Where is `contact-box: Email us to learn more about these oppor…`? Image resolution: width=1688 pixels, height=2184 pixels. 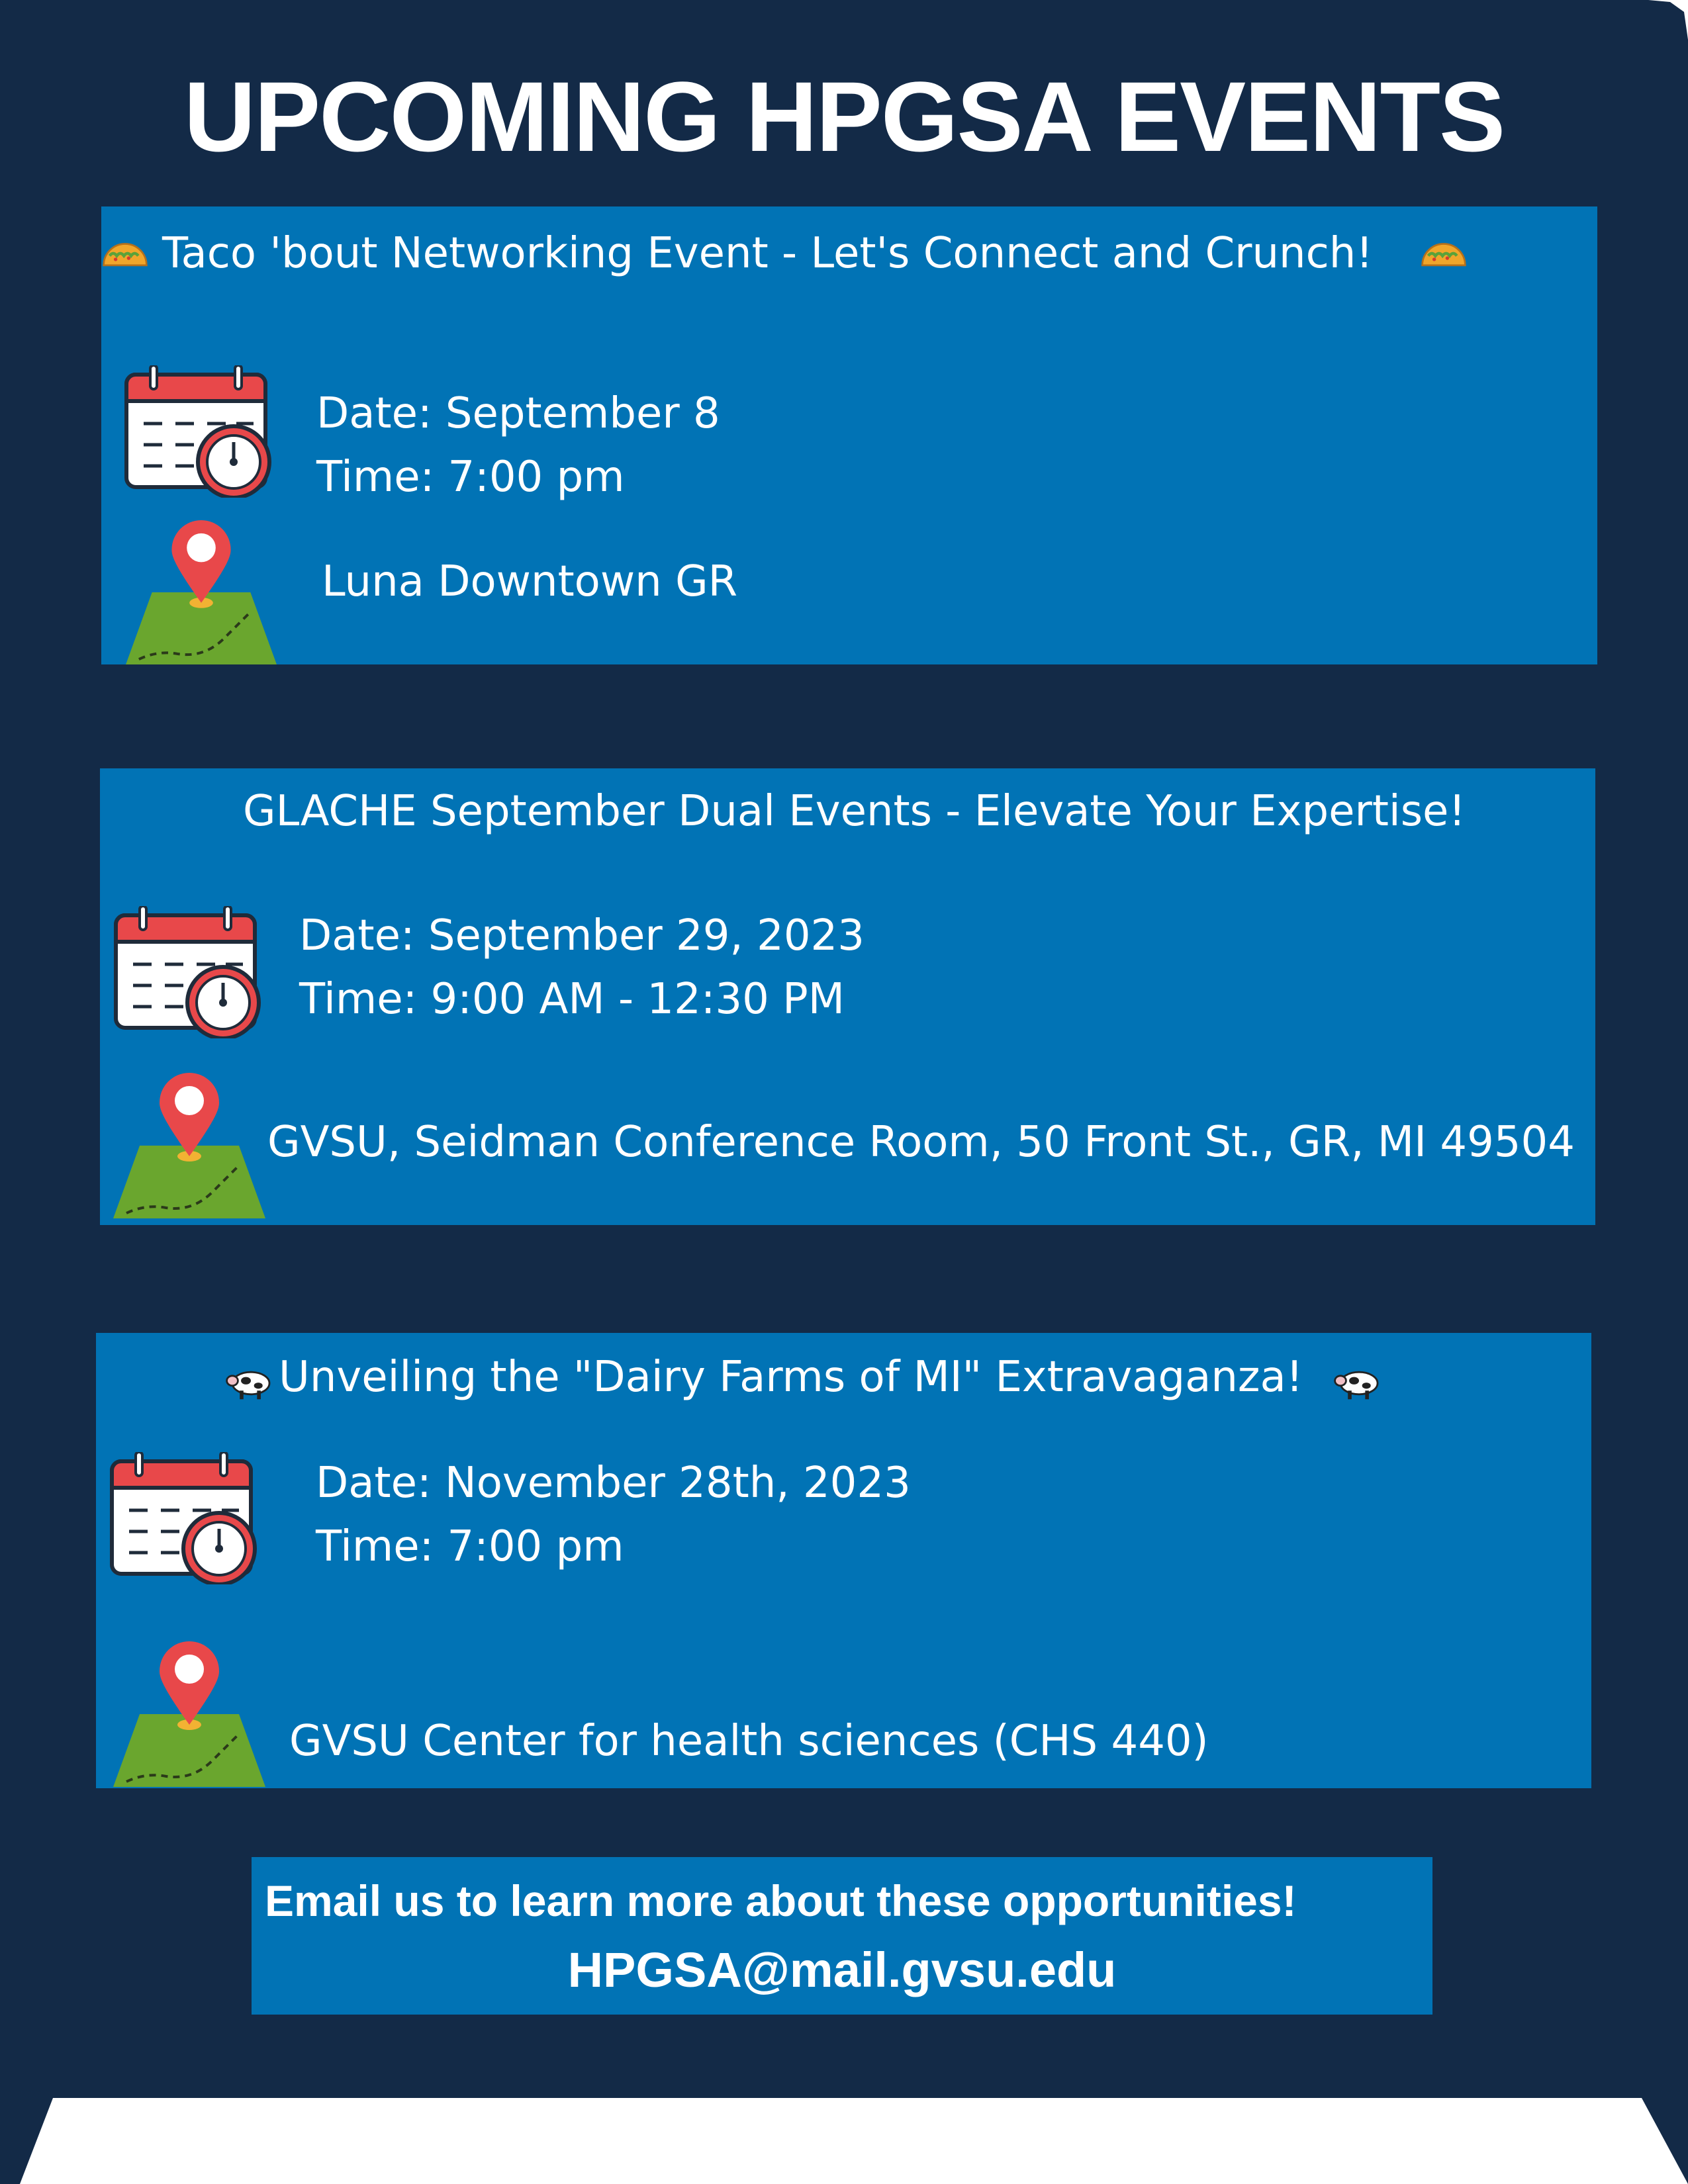 contact-box: Email us to learn more about these oppor… is located at coordinates (842, 1936).